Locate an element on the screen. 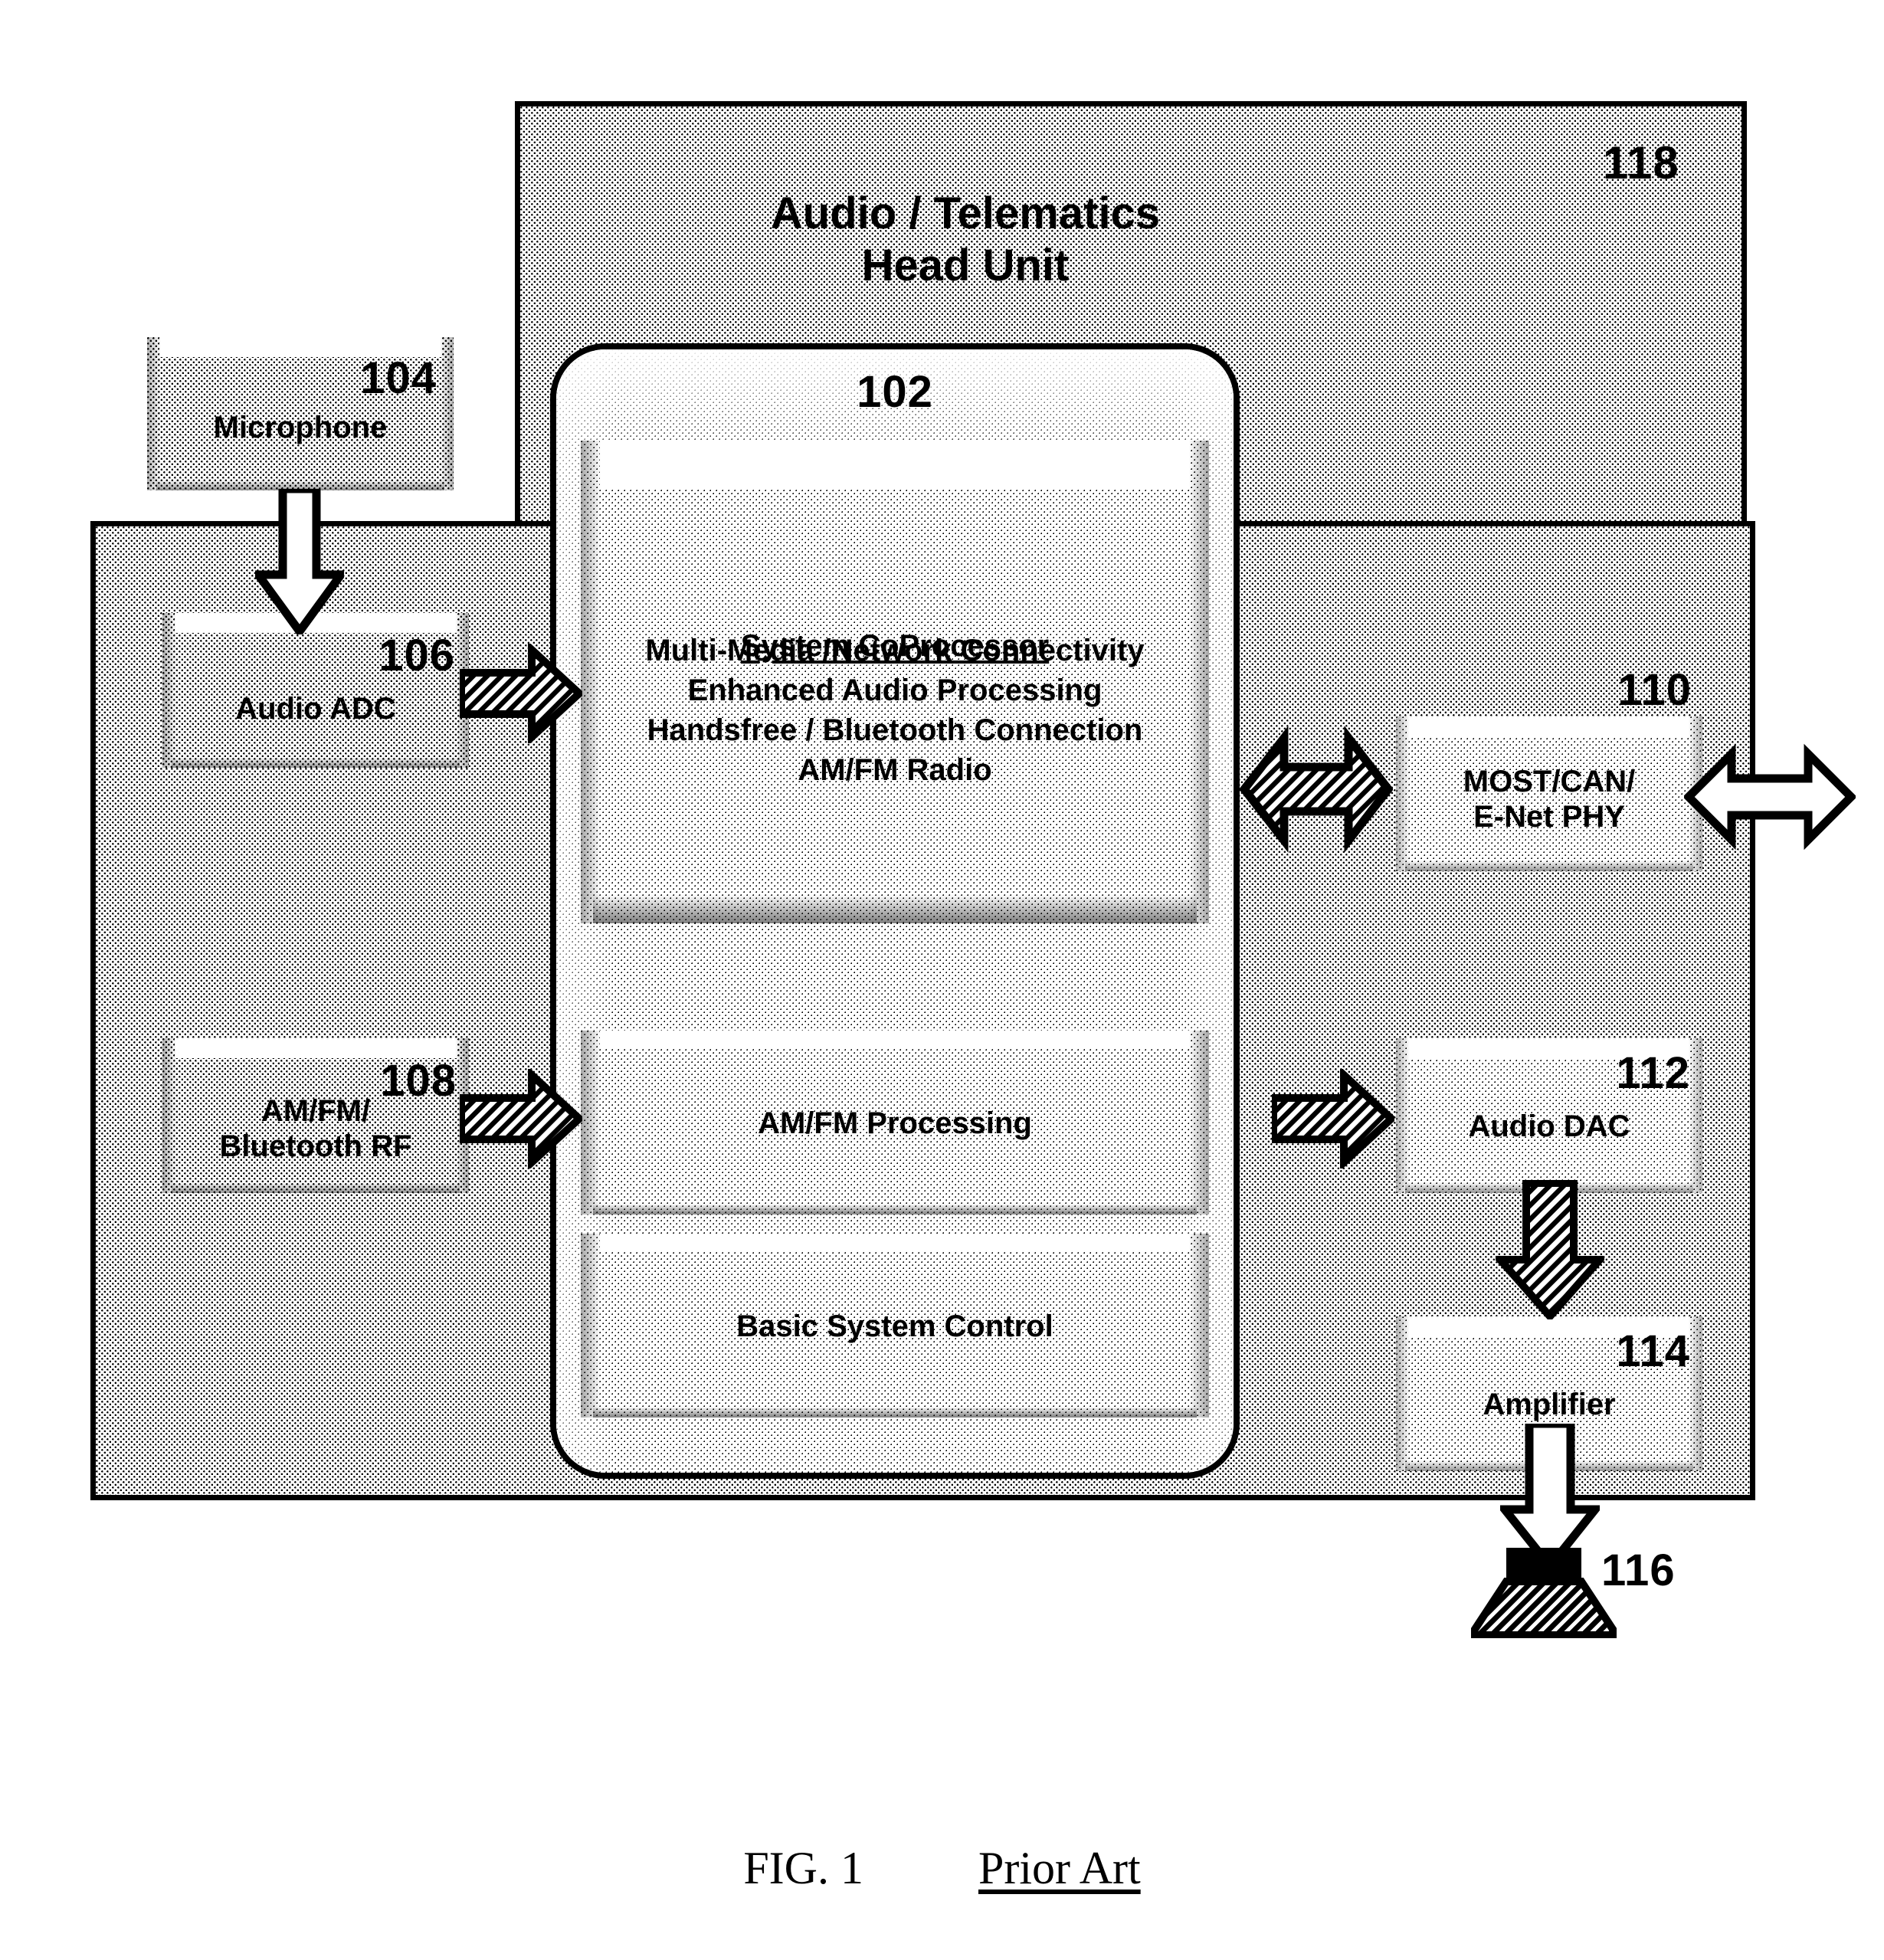 This screenshot has height=1960, width=1884. ref-number-102: 102 is located at coordinates (895, 392).